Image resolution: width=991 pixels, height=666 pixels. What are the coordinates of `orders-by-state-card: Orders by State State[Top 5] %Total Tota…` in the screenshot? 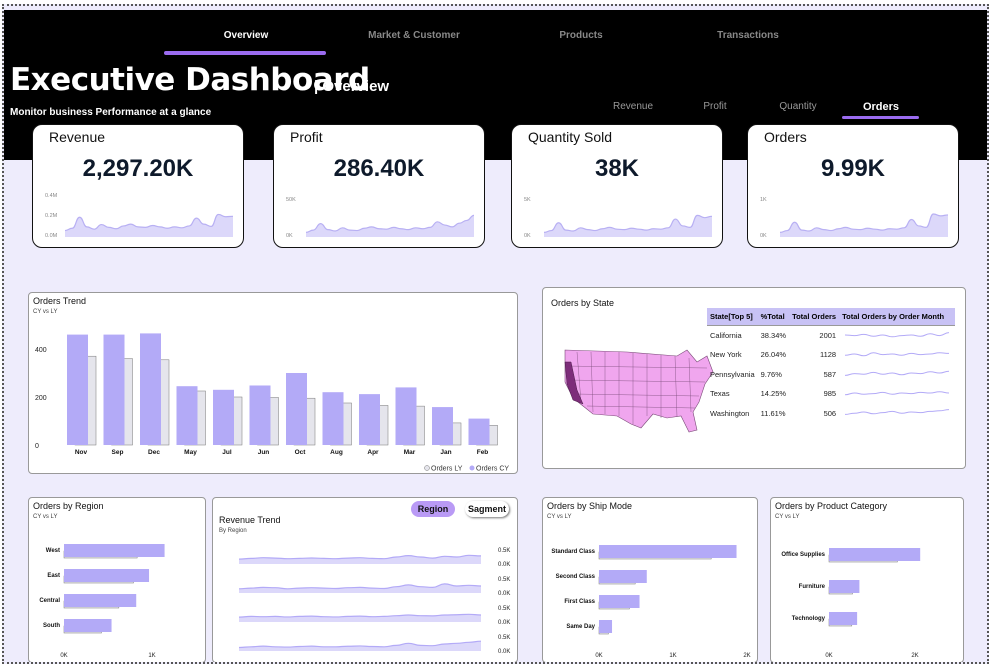 It's located at (754, 378).